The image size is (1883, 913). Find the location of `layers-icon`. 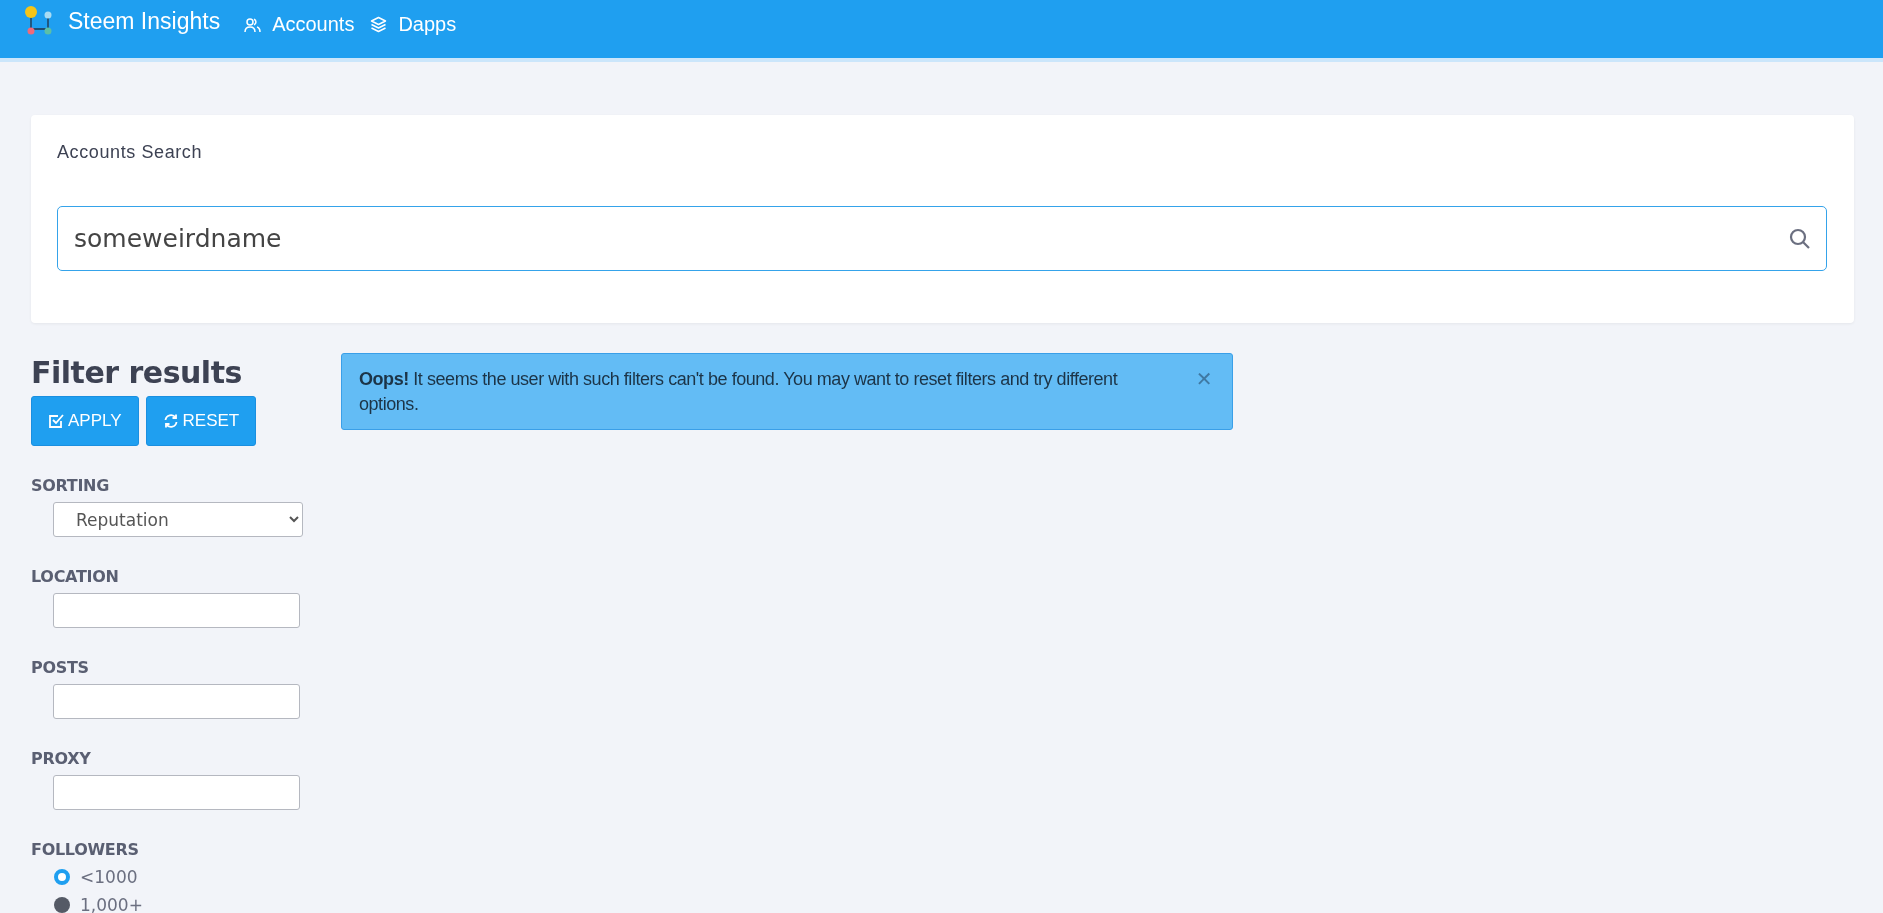

layers-icon is located at coordinates (379, 24).